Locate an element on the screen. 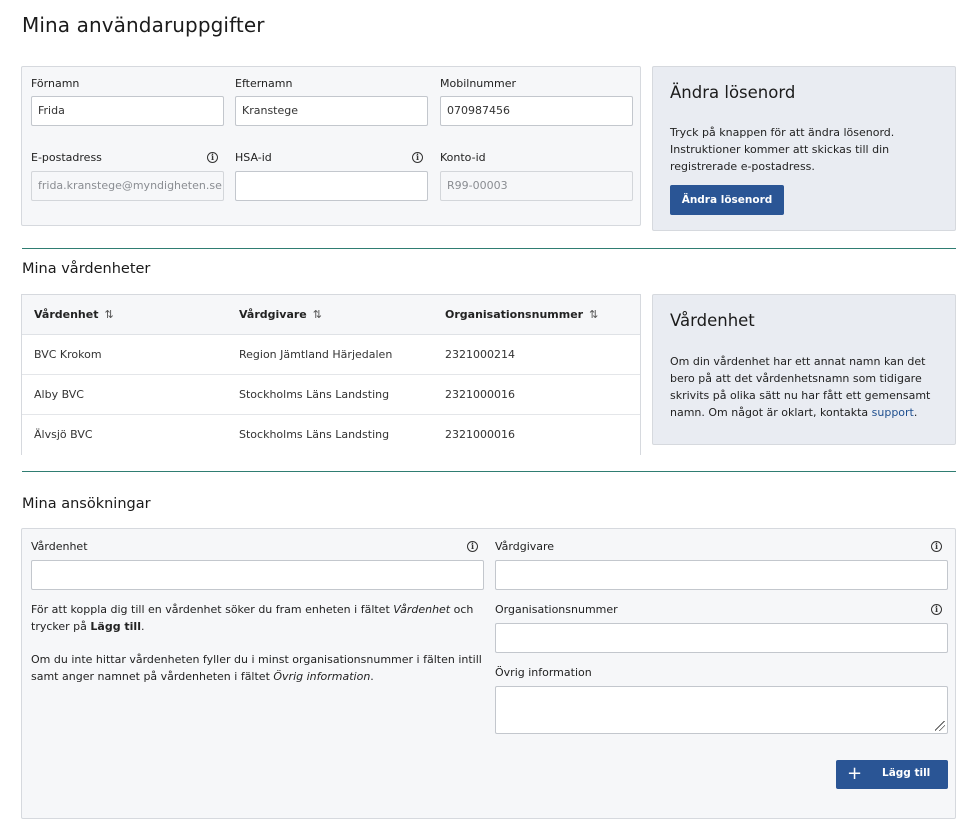 This screenshot has height=822, width=976. change-password-button: Ändra lösenord is located at coordinates (727, 200).